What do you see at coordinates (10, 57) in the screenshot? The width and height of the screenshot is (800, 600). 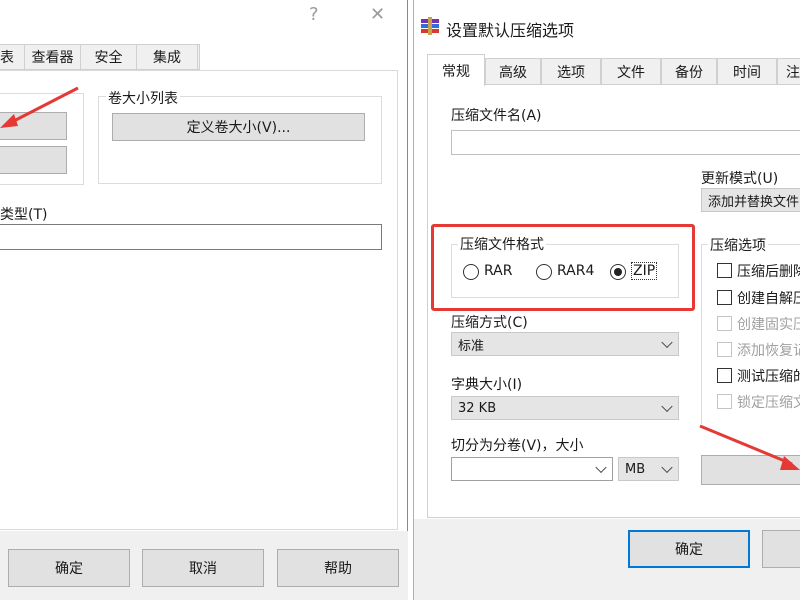 I see `tab-list: 表` at bounding box center [10, 57].